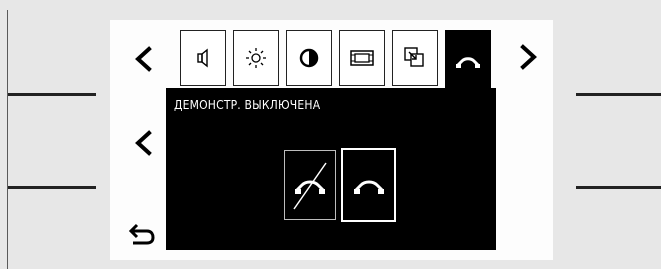 The width and height of the screenshot is (661, 269). I want to click on status-message: ДЕМОНСТР. ВЫКЛЮЧЕНА, so click(247, 105).